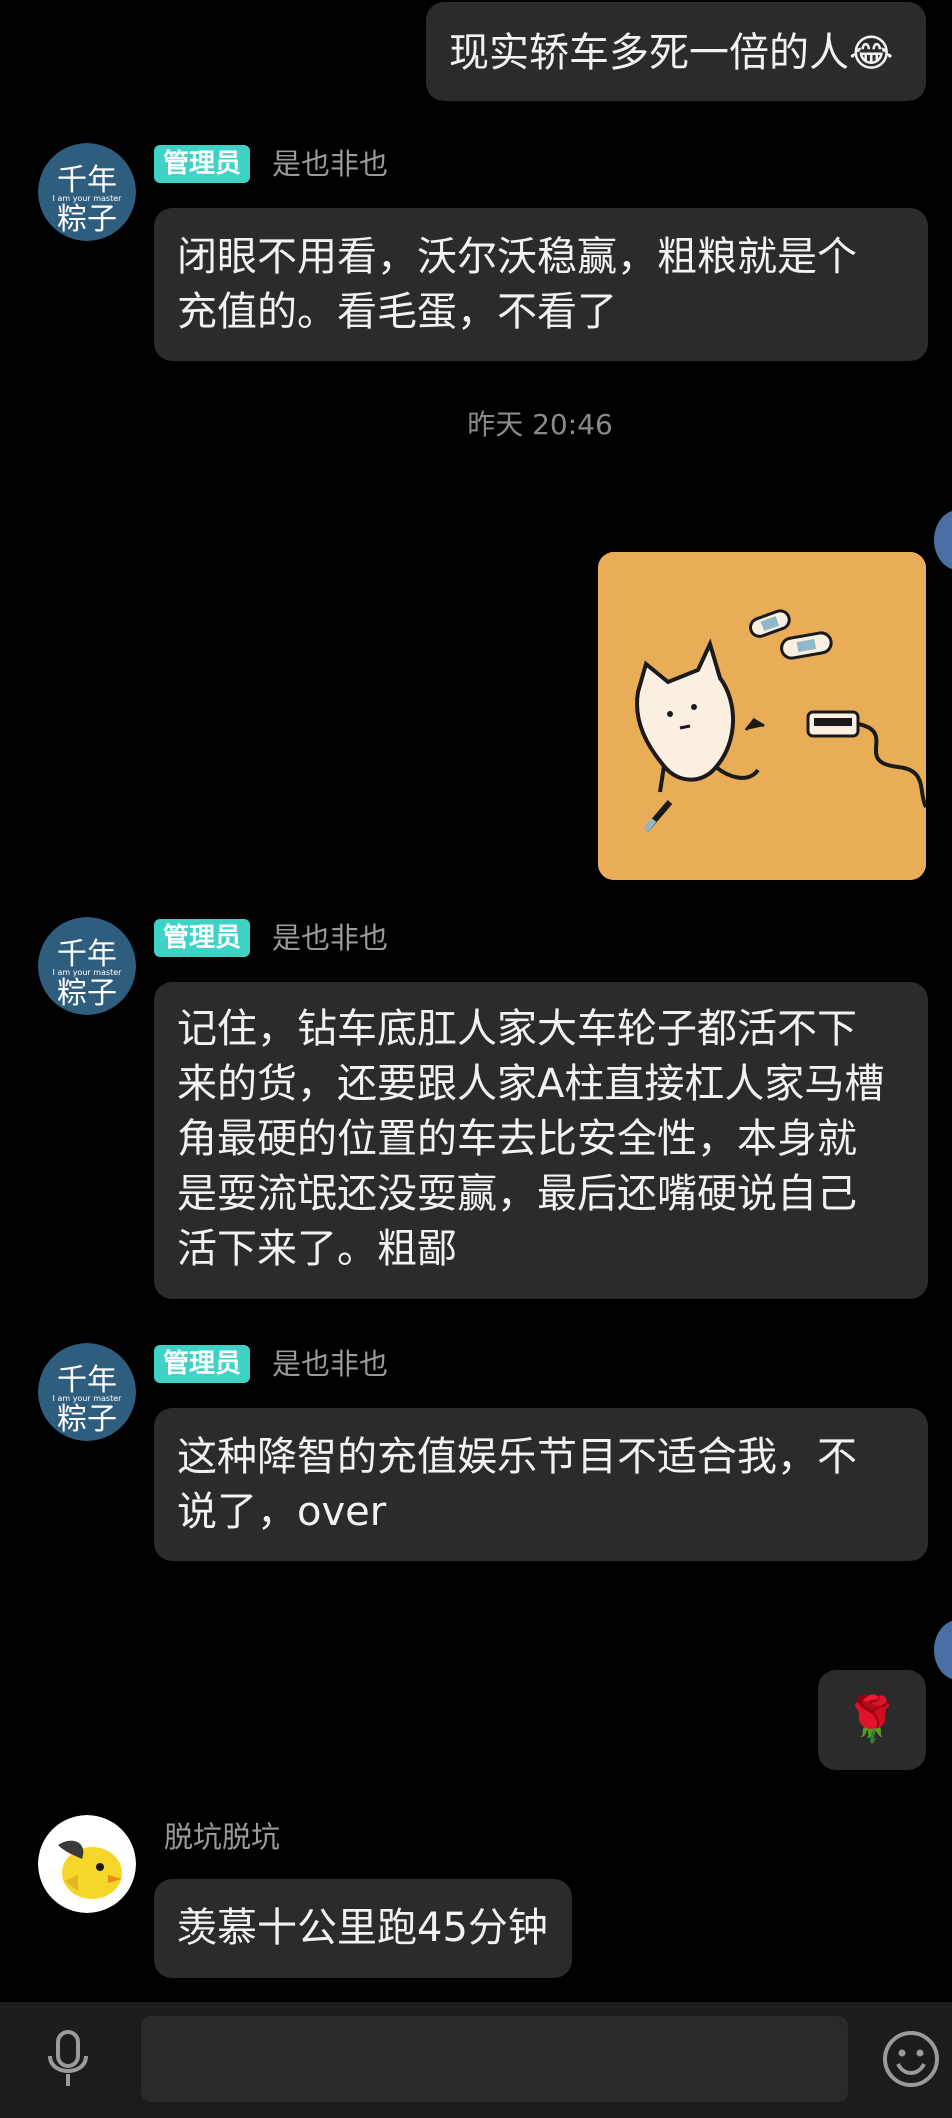 Image resolution: width=952 pixels, height=2118 pixels. I want to click on message-text: 现实轿车多死一倍的人, so click(649, 53).